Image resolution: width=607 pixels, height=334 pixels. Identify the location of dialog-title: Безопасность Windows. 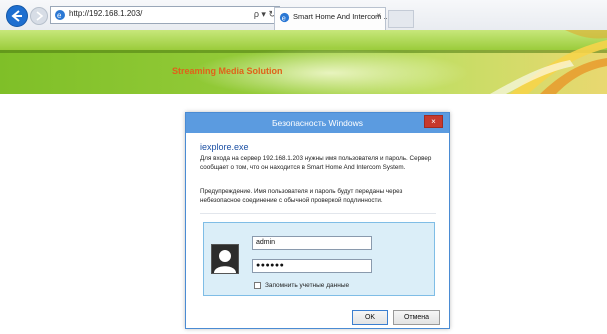
(317, 123).